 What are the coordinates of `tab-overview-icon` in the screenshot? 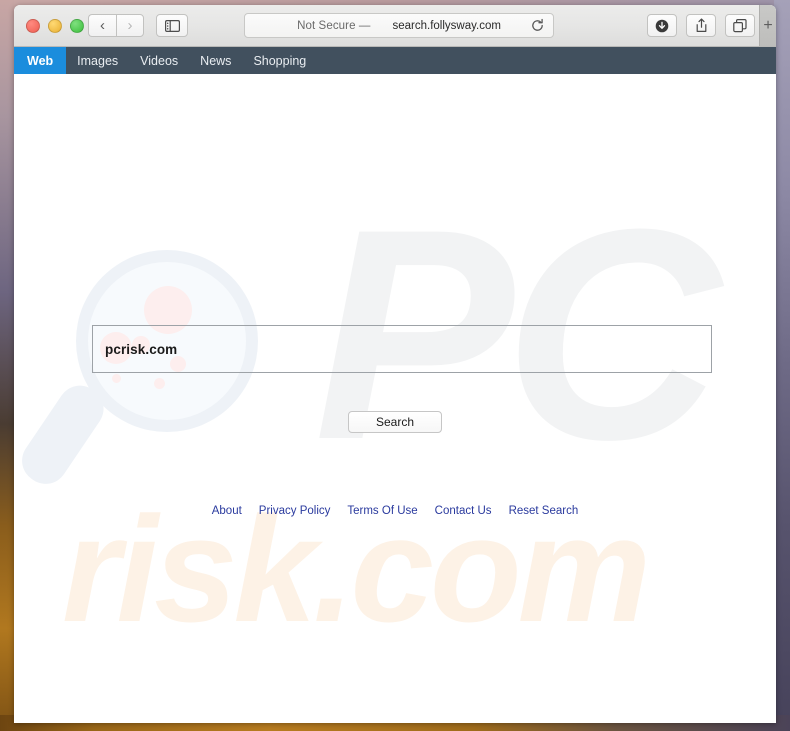 It's located at (740, 25).